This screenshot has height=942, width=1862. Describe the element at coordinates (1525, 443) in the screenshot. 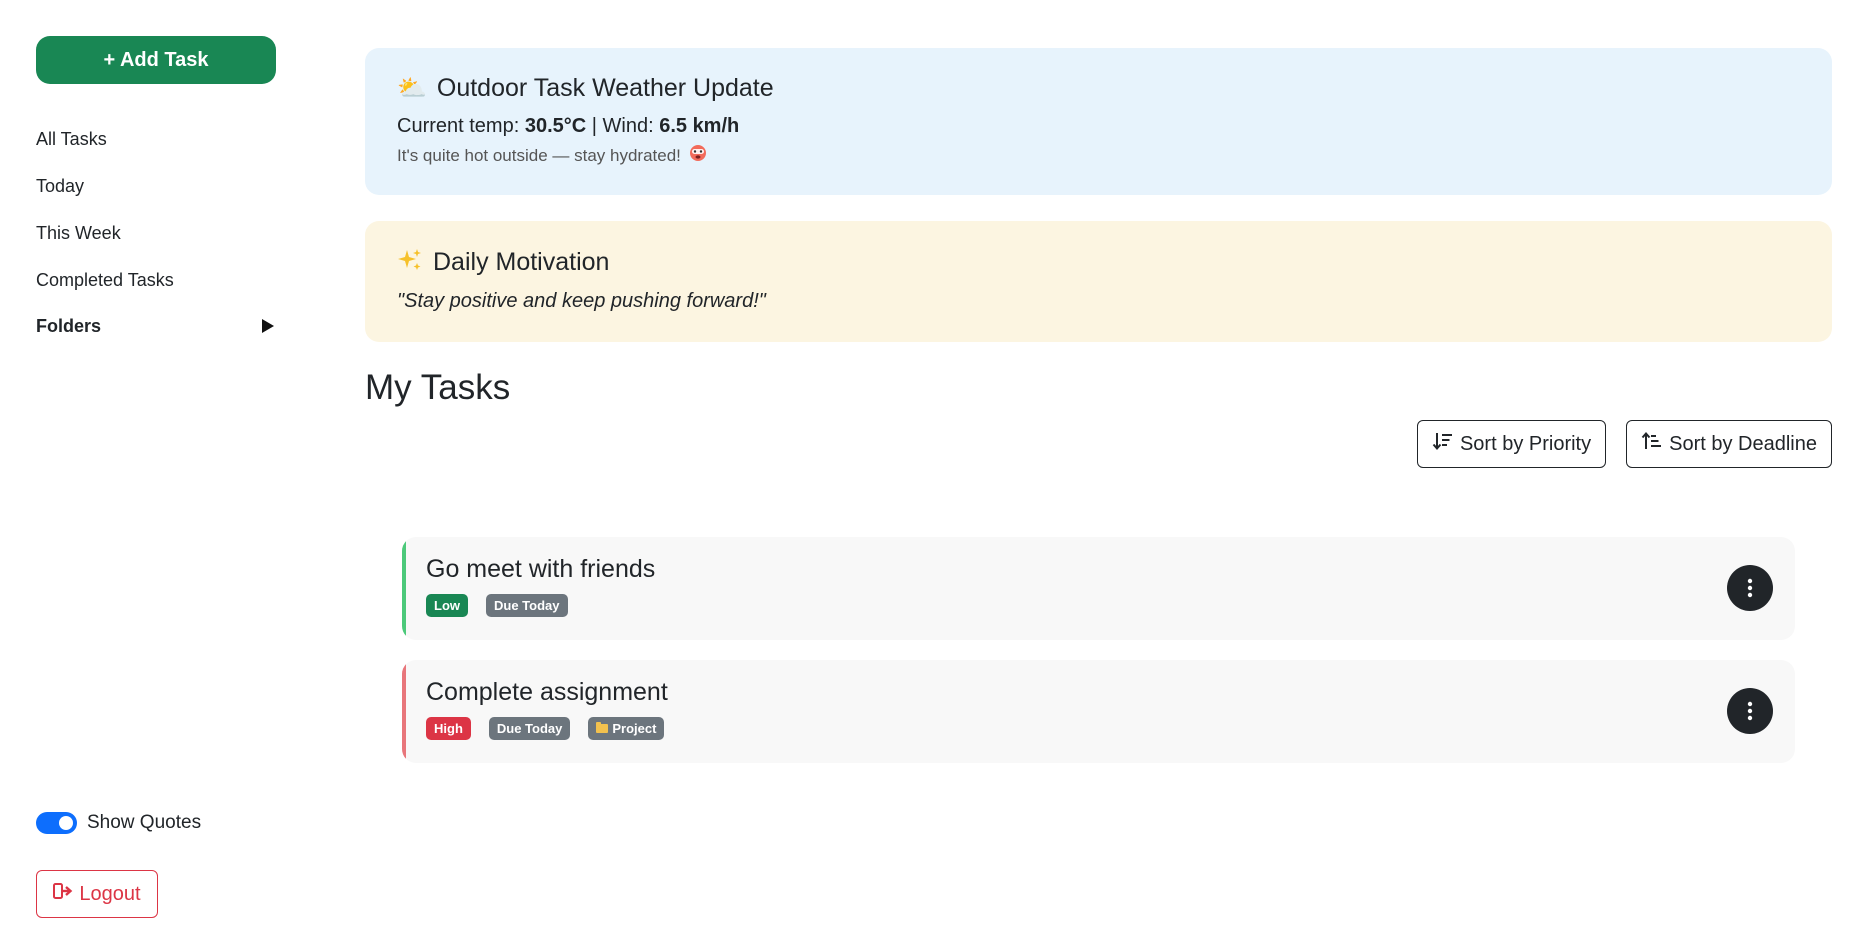

I see `sort-by-priority-label: Sort by Priority` at that location.